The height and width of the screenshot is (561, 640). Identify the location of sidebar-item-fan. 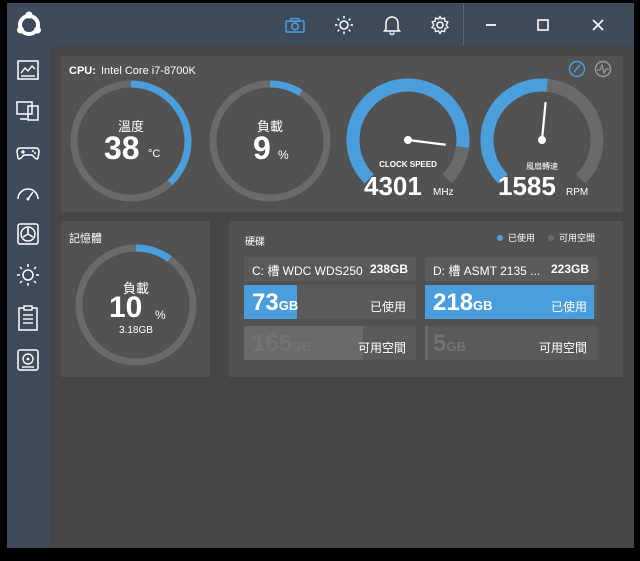
(28, 234).